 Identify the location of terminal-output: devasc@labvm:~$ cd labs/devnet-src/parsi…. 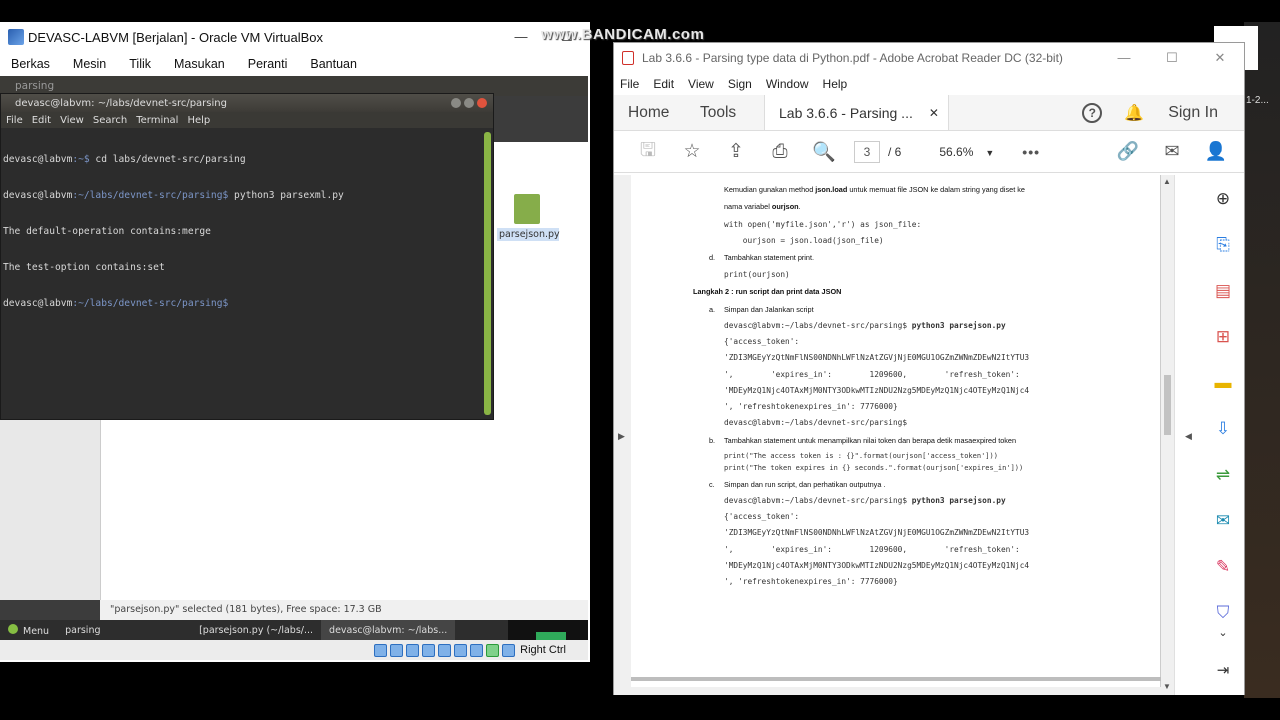
(244, 273).